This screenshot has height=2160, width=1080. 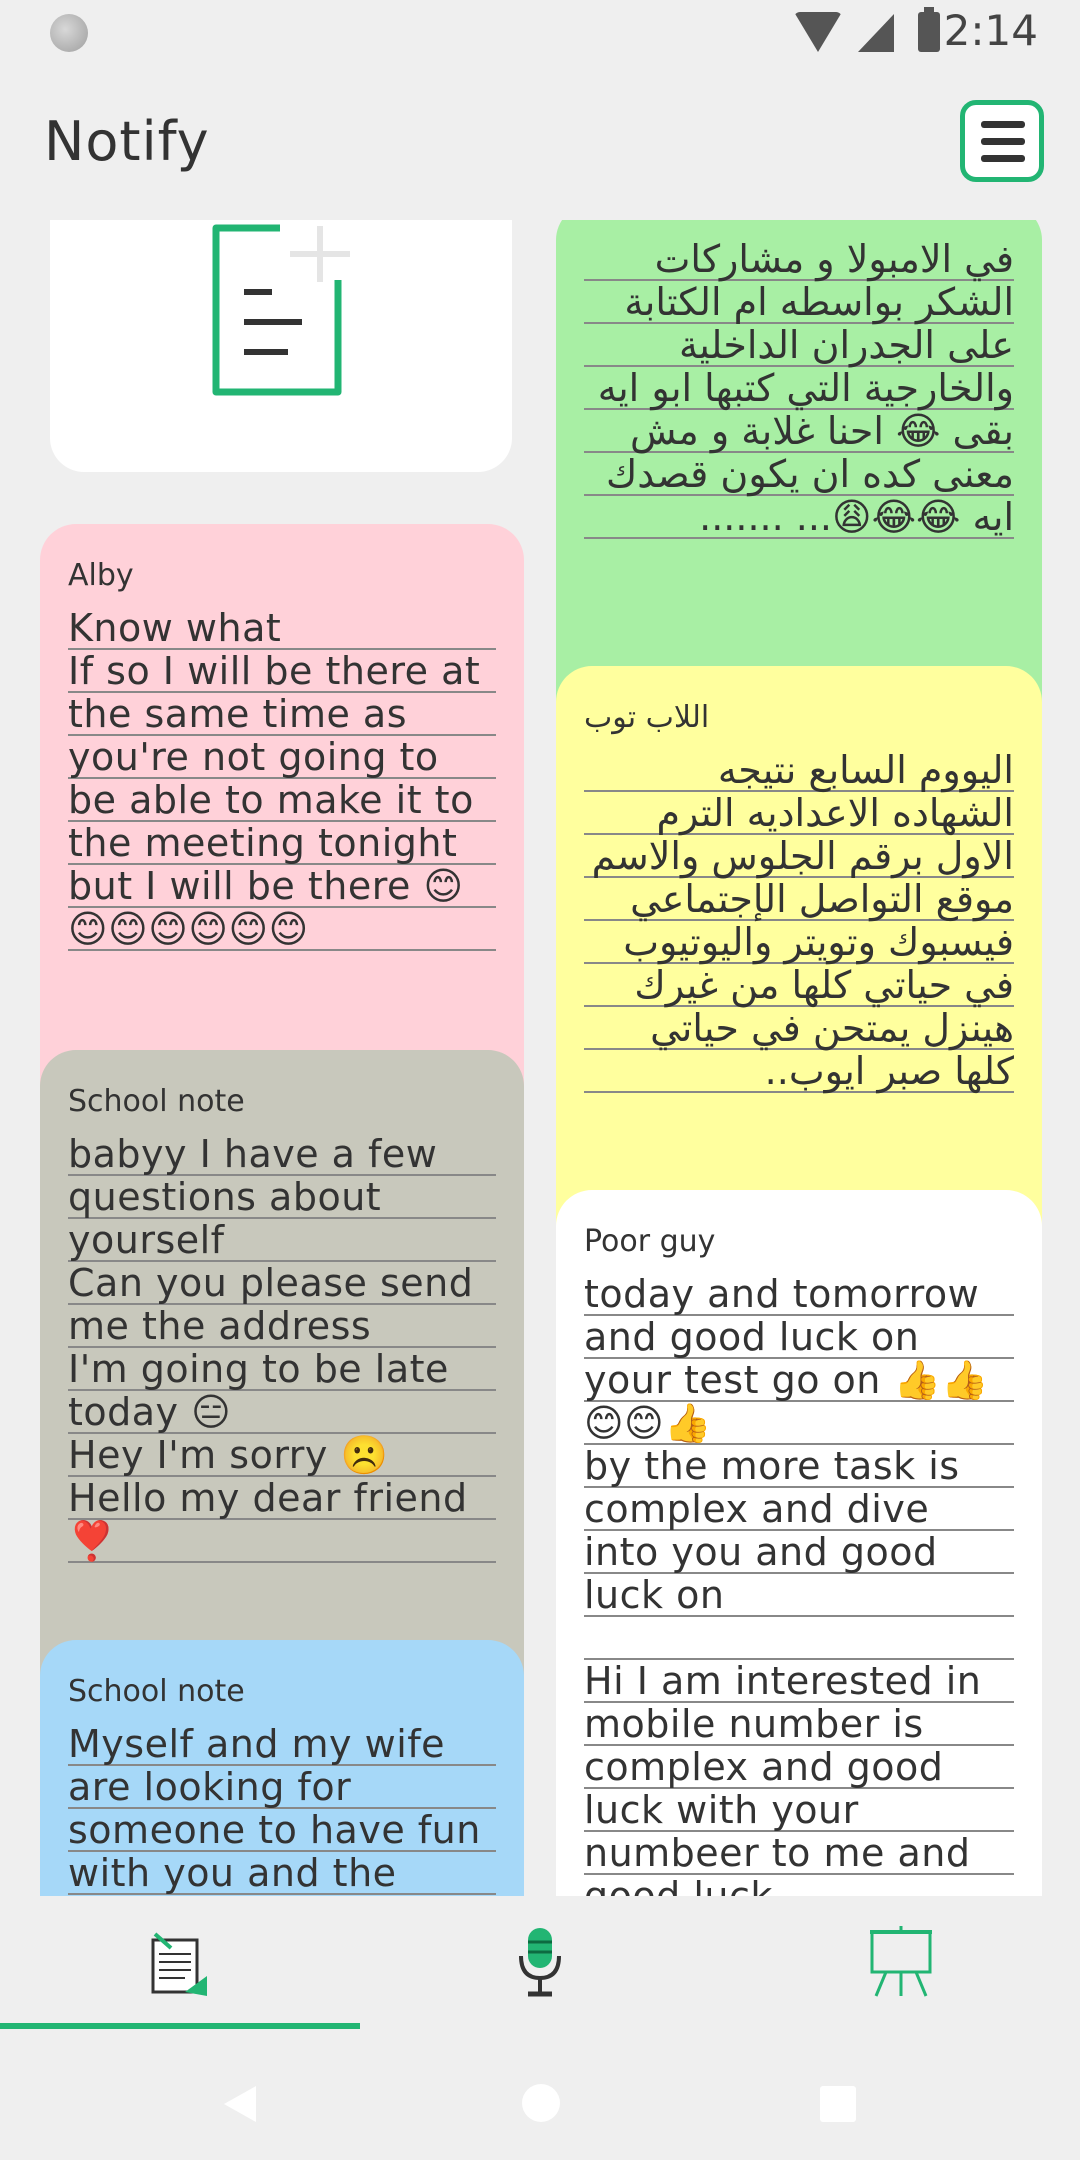 What do you see at coordinates (101, 575) in the screenshot?
I see `note-title: Alby` at bounding box center [101, 575].